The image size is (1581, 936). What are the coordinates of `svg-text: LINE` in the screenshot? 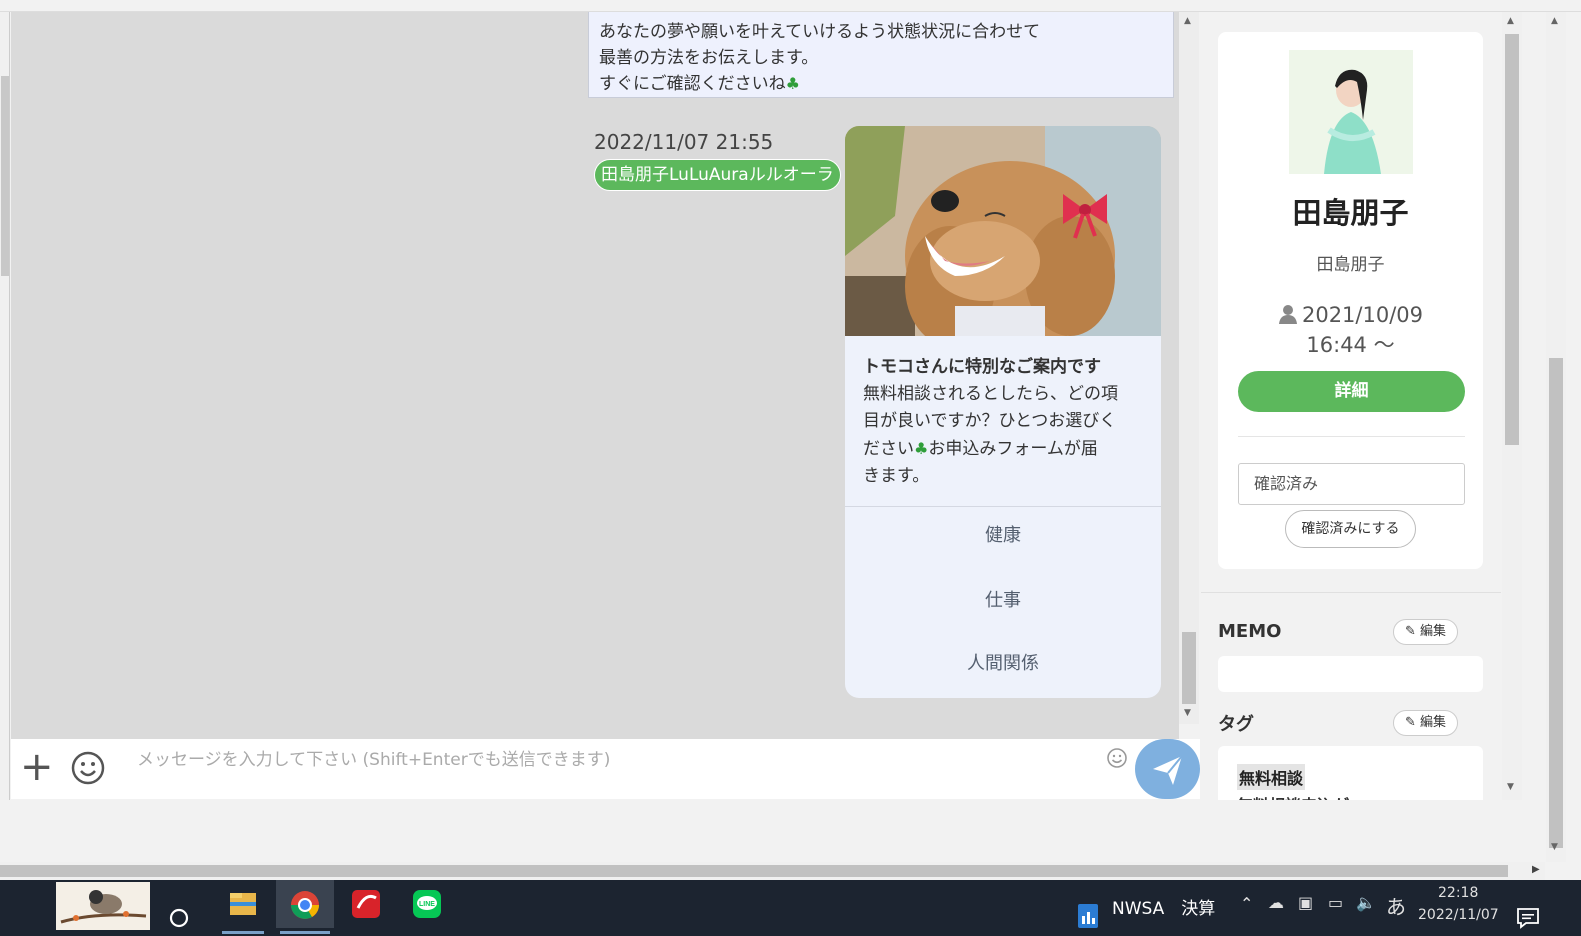 It's located at (427, 904).